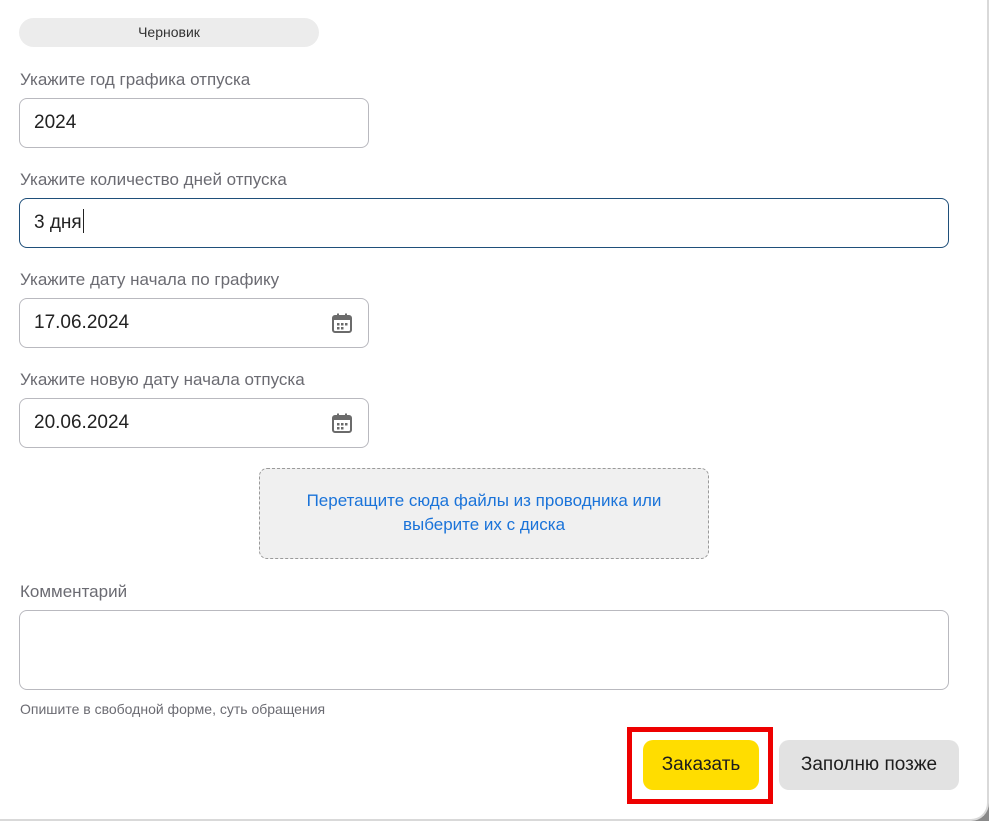  Describe the element at coordinates (701, 765) in the screenshot. I see `submit-button: Заказать` at that location.